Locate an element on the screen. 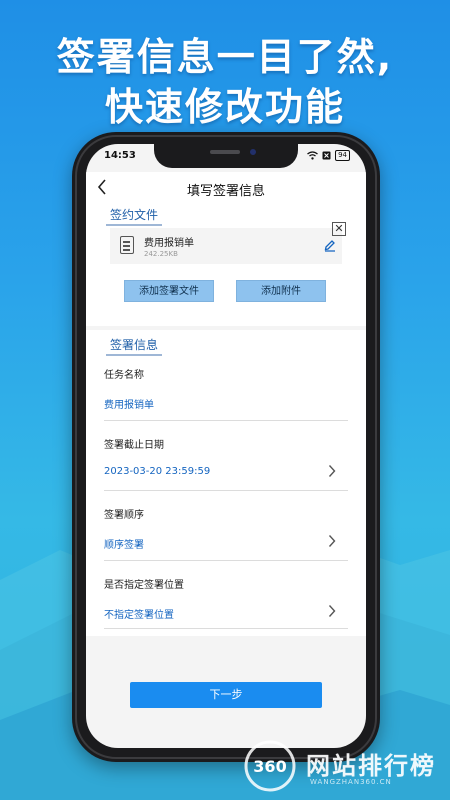  add-attachment-button: 添加附件 is located at coordinates (281, 291).